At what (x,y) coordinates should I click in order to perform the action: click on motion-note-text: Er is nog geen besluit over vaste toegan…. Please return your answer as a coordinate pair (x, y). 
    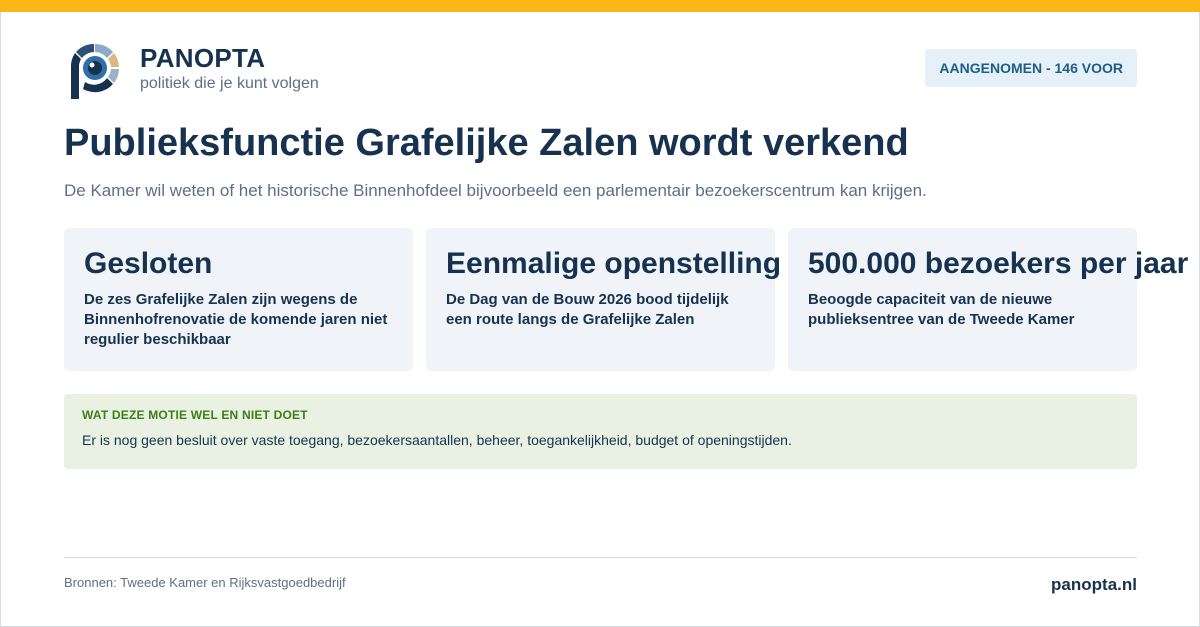
    Looking at the image, I should click on (437, 440).